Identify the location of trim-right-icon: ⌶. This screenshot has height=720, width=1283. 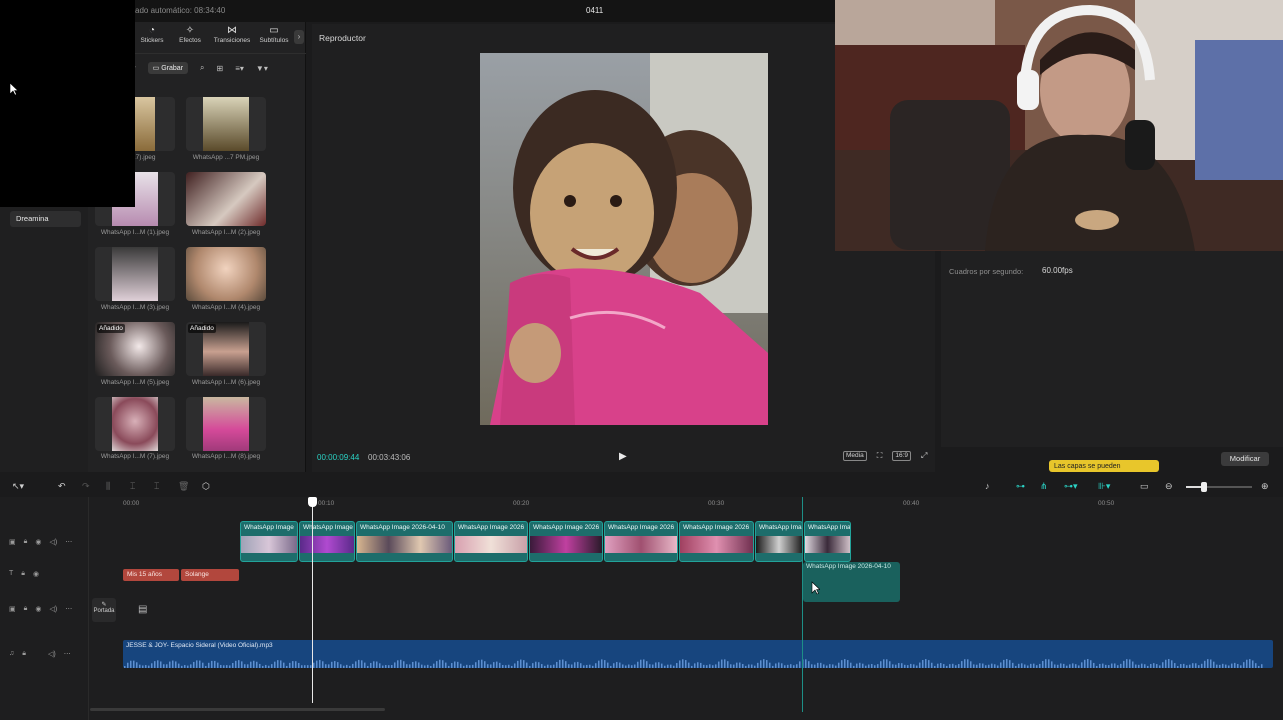
(156, 486).